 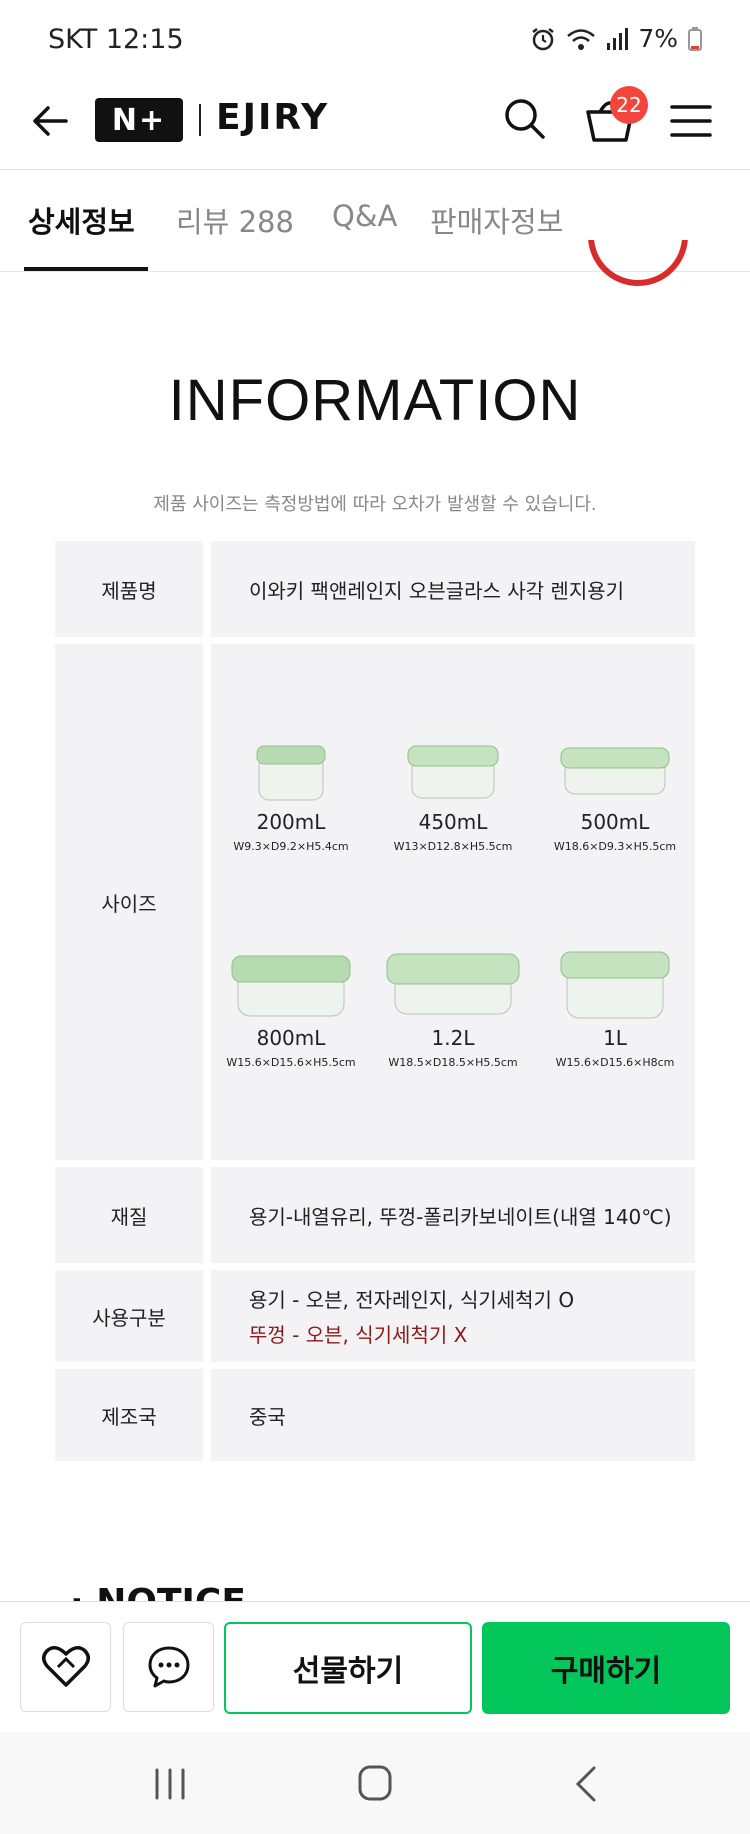 I want to click on size-volume: 200mL, so click(x=291, y=822).